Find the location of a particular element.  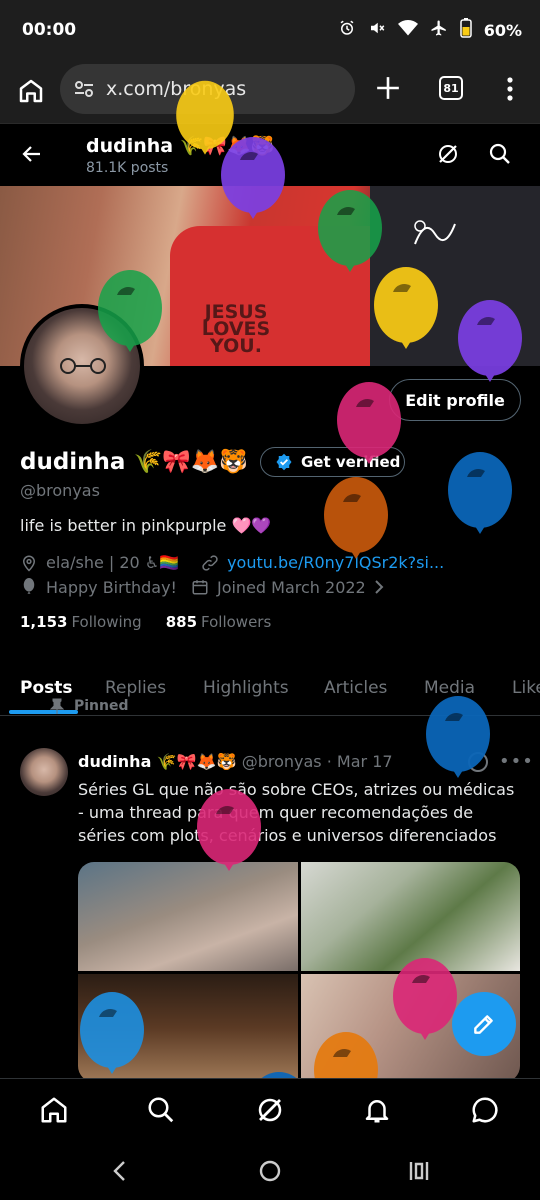

url-text: x.com/bronyas is located at coordinates (176, 89).